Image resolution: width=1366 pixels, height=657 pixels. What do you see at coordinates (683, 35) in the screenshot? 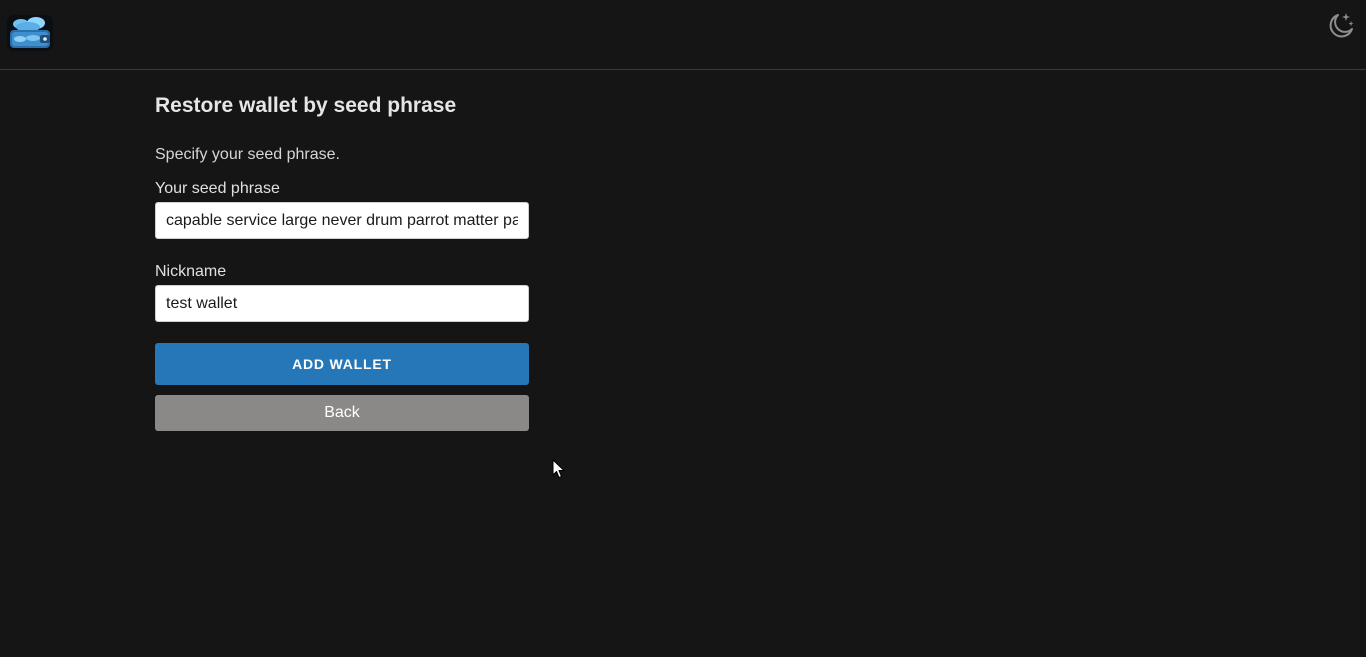
I see `app-header` at bounding box center [683, 35].